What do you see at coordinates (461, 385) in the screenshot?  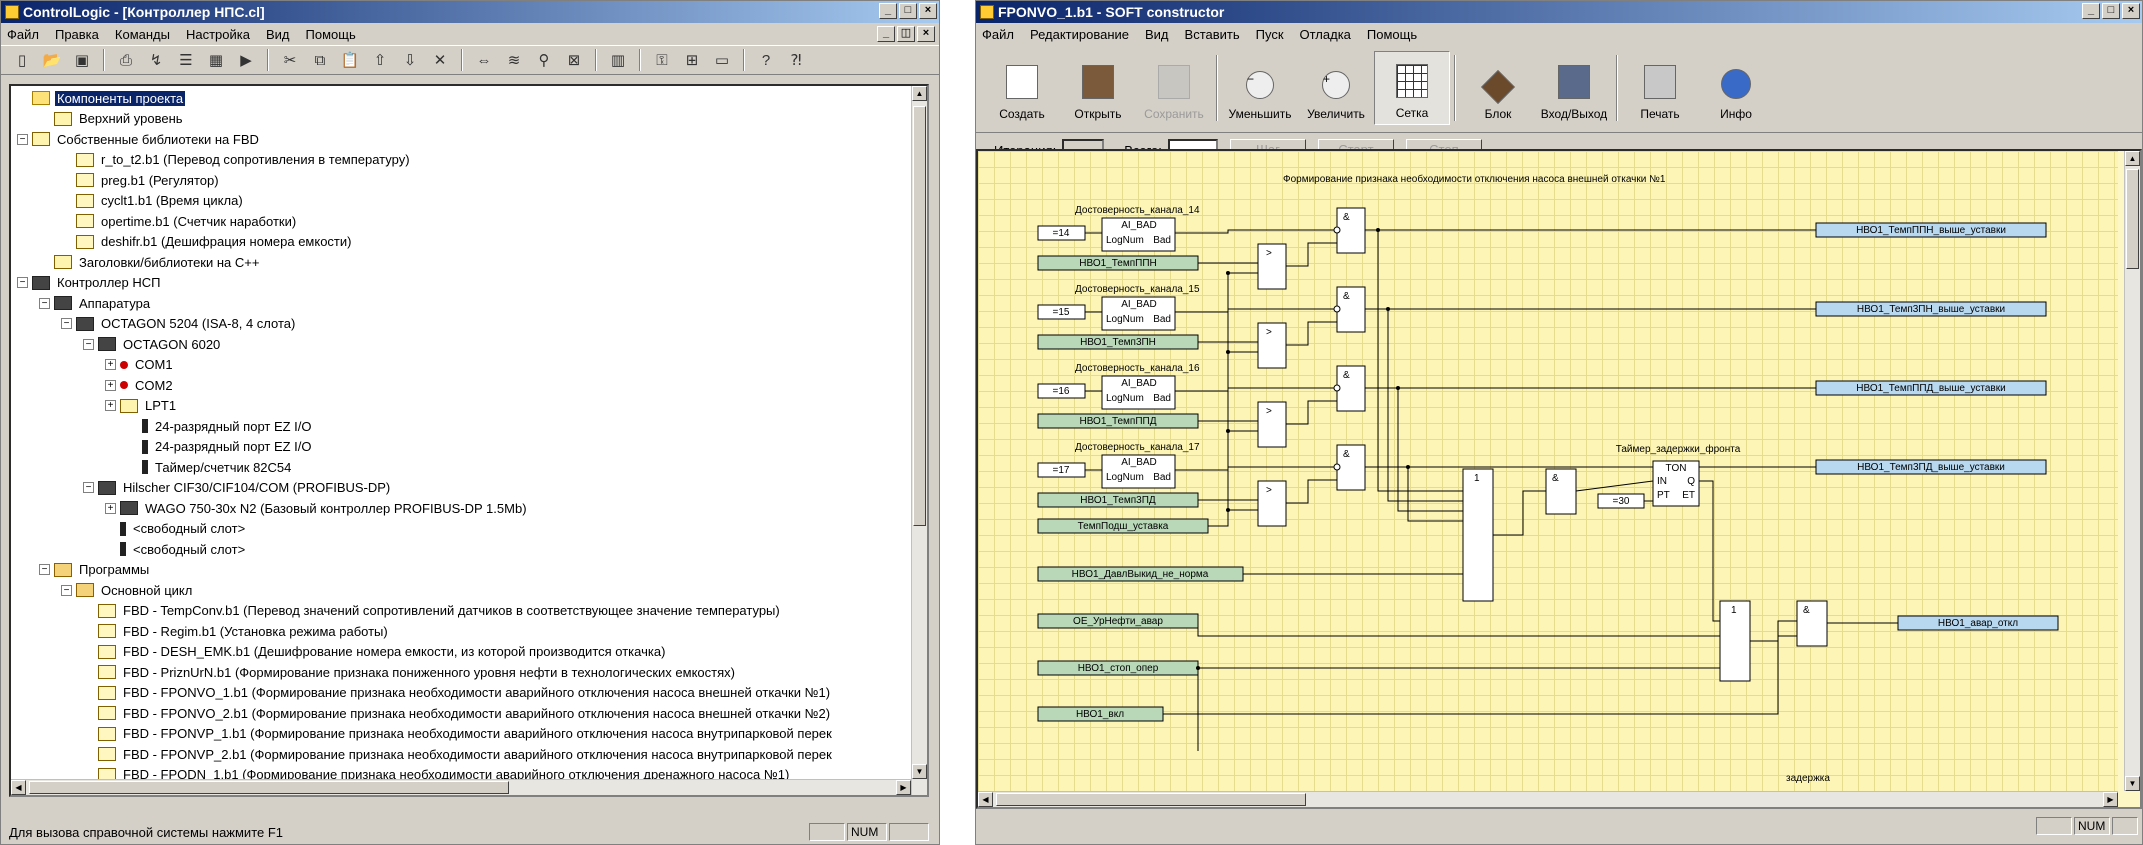 I see `tree-node: + COM2` at bounding box center [461, 385].